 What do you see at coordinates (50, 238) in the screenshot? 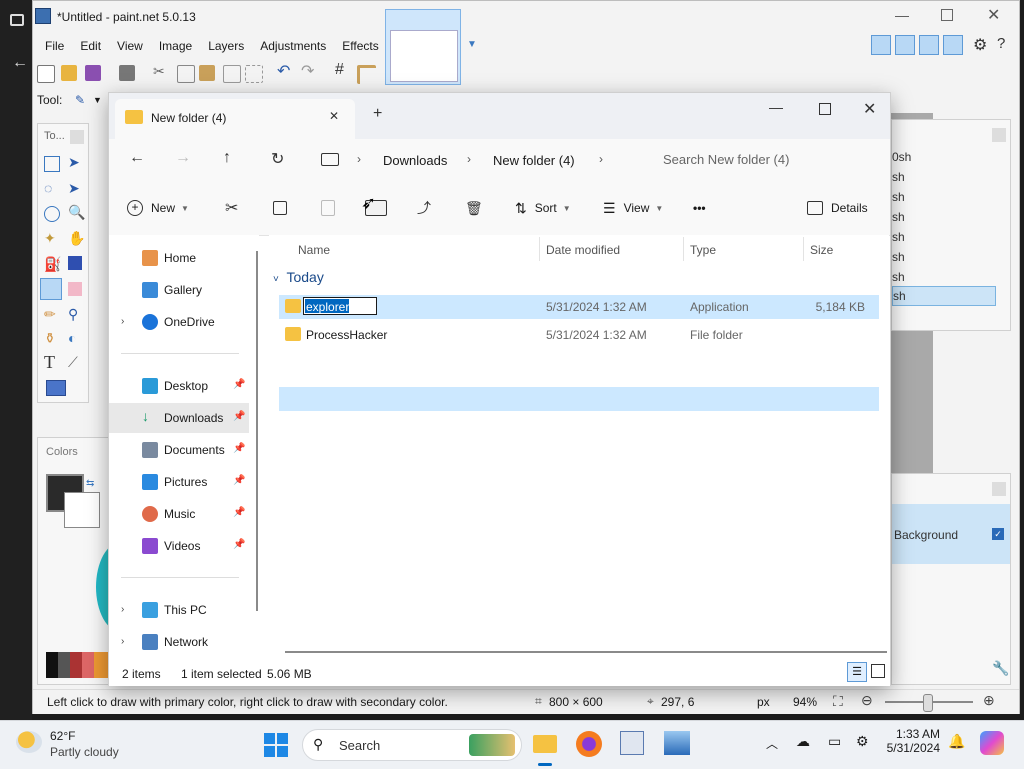
I see `magic-wand-icon: ✦` at bounding box center [50, 238].